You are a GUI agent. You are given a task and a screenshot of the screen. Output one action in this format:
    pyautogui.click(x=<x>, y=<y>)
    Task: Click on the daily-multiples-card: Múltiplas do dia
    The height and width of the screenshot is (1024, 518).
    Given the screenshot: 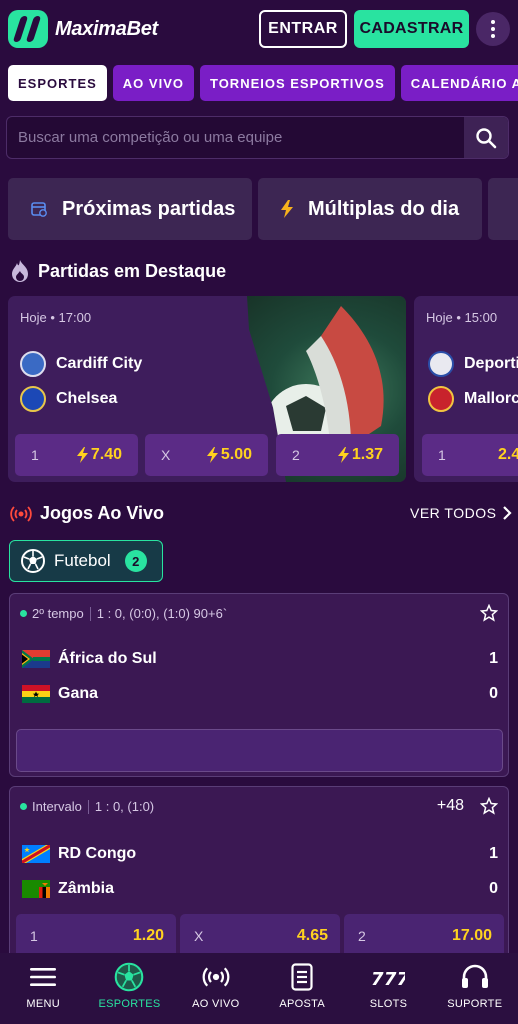 What is the action you would take?
    pyautogui.click(x=370, y=209)
    